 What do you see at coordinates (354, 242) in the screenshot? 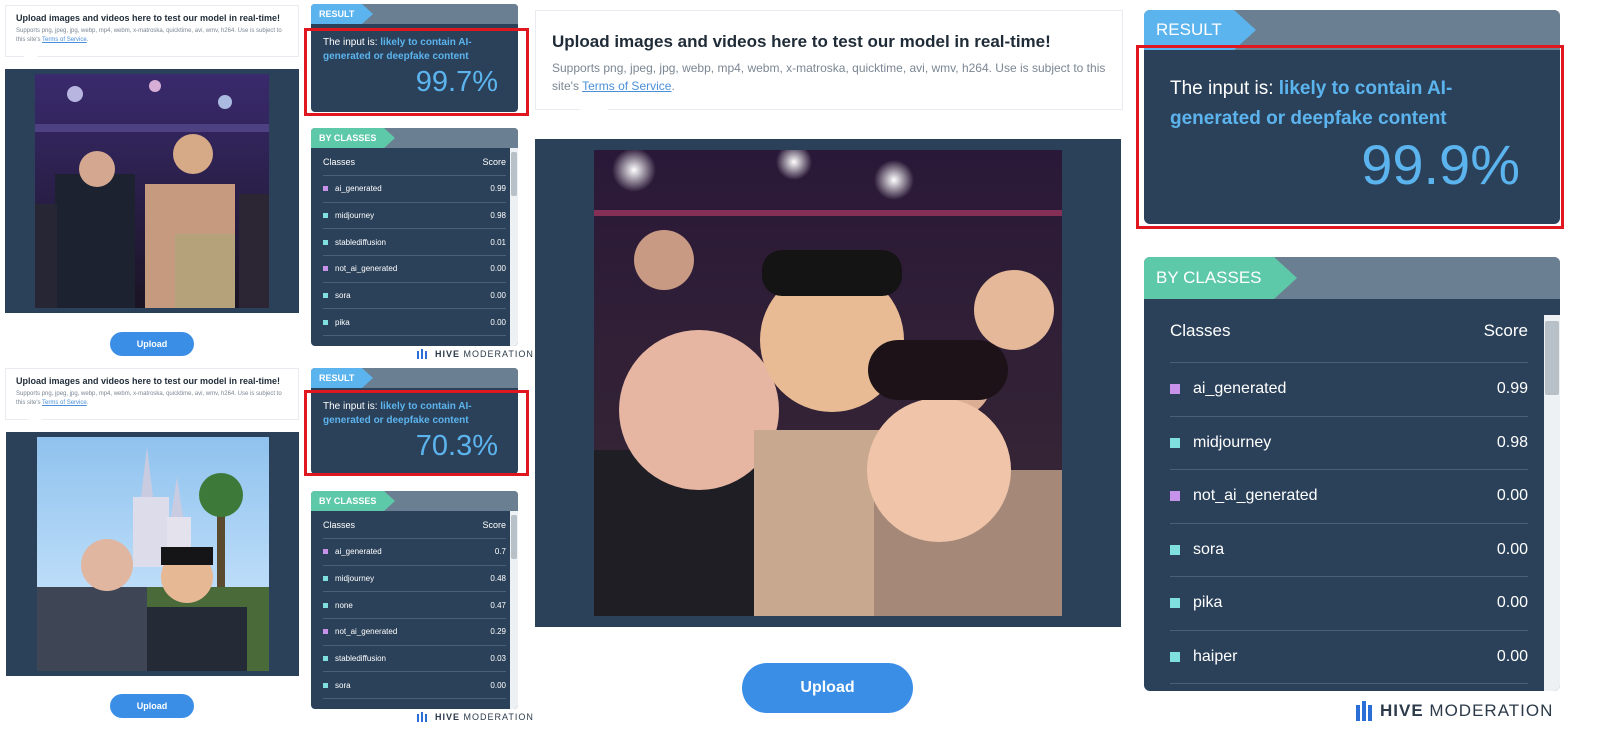
I see `class-name: stablediffusion` at bounding box center [354, 242].